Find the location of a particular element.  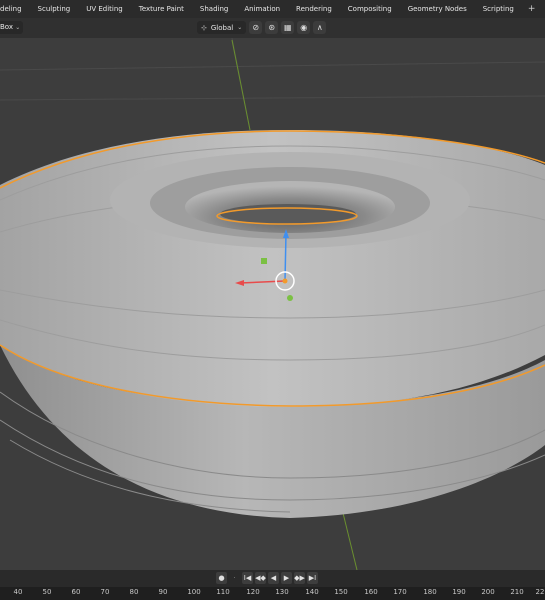

timeline-tick: 60 is located at coordinates (76, 592).